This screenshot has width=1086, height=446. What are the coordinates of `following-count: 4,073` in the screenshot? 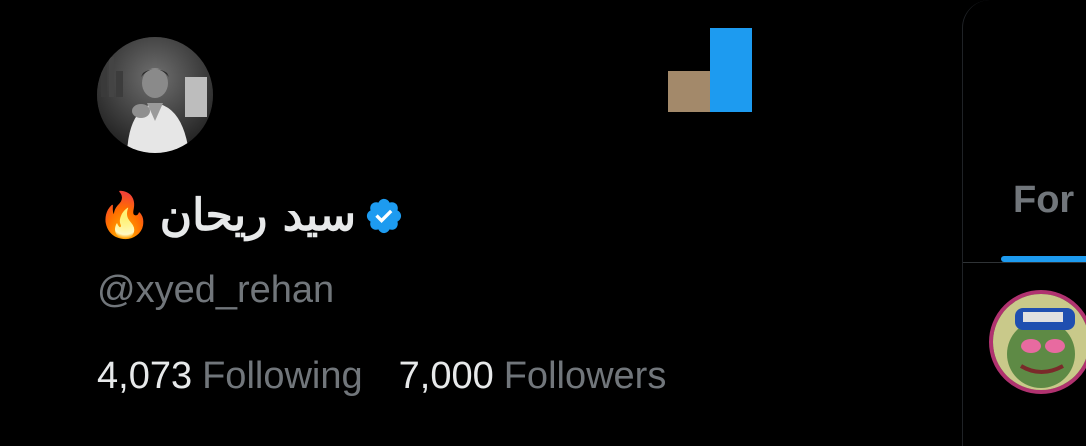 It's located at (145, 376).